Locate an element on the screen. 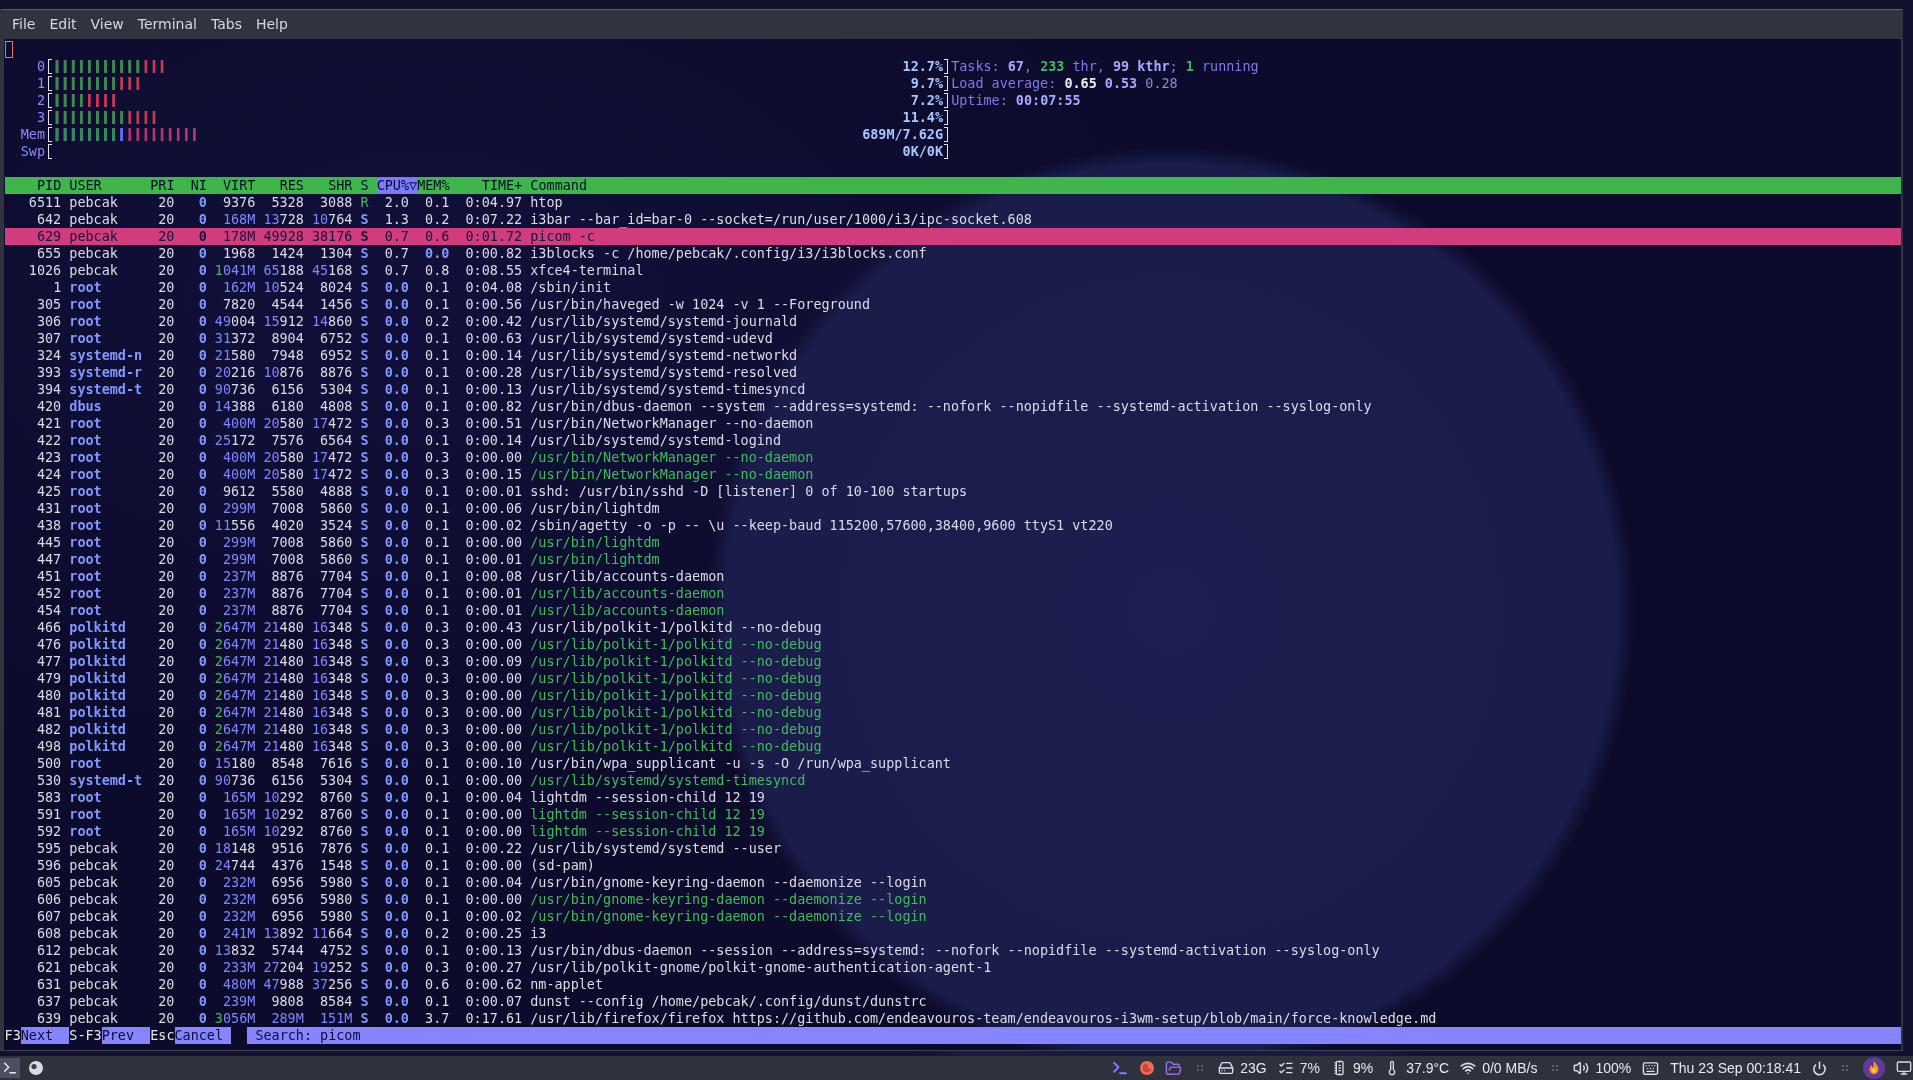 Image resolution: width=1913 pixels, height=1080 pixels. user-name: dbus is located at coordinates (85, 406).